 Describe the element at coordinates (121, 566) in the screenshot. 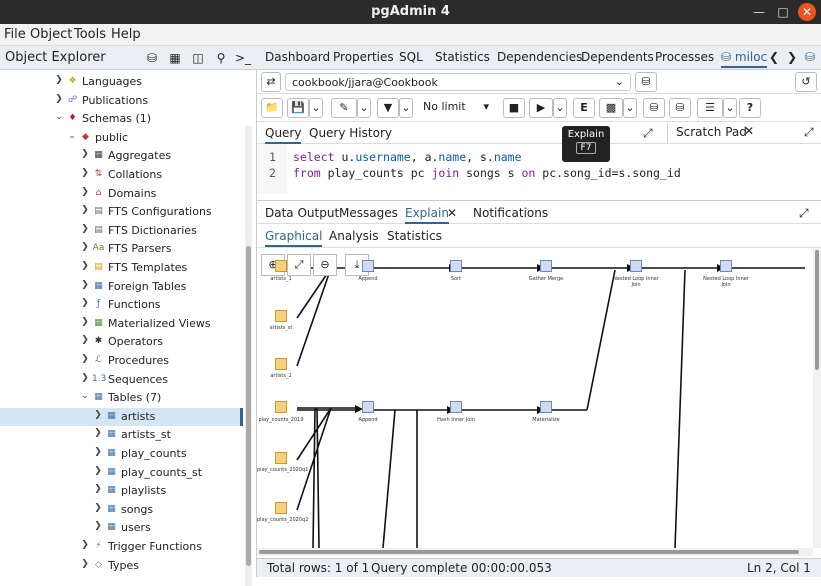

I see `tree-item: ❯ ◇ Types` at that location.